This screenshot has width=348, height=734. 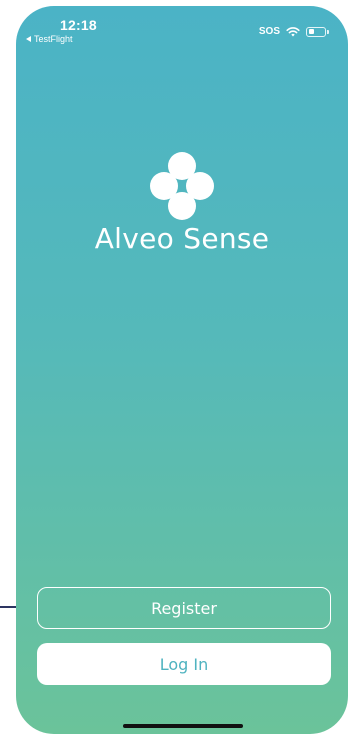 What do you see at coordinates (183, 726) in the screenshot?
I see `home-indicator` at bounding box center [183, 726].